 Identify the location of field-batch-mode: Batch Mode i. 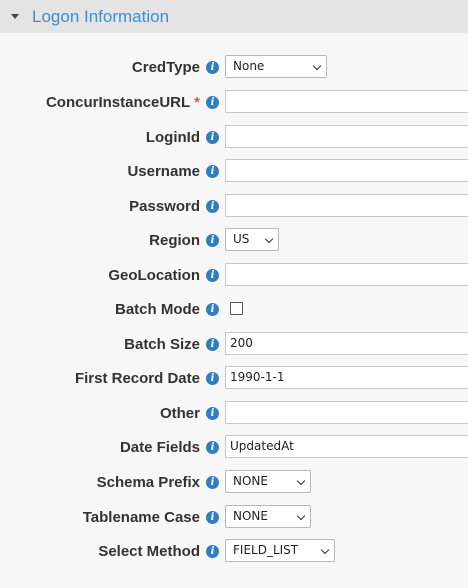
(234, 309).